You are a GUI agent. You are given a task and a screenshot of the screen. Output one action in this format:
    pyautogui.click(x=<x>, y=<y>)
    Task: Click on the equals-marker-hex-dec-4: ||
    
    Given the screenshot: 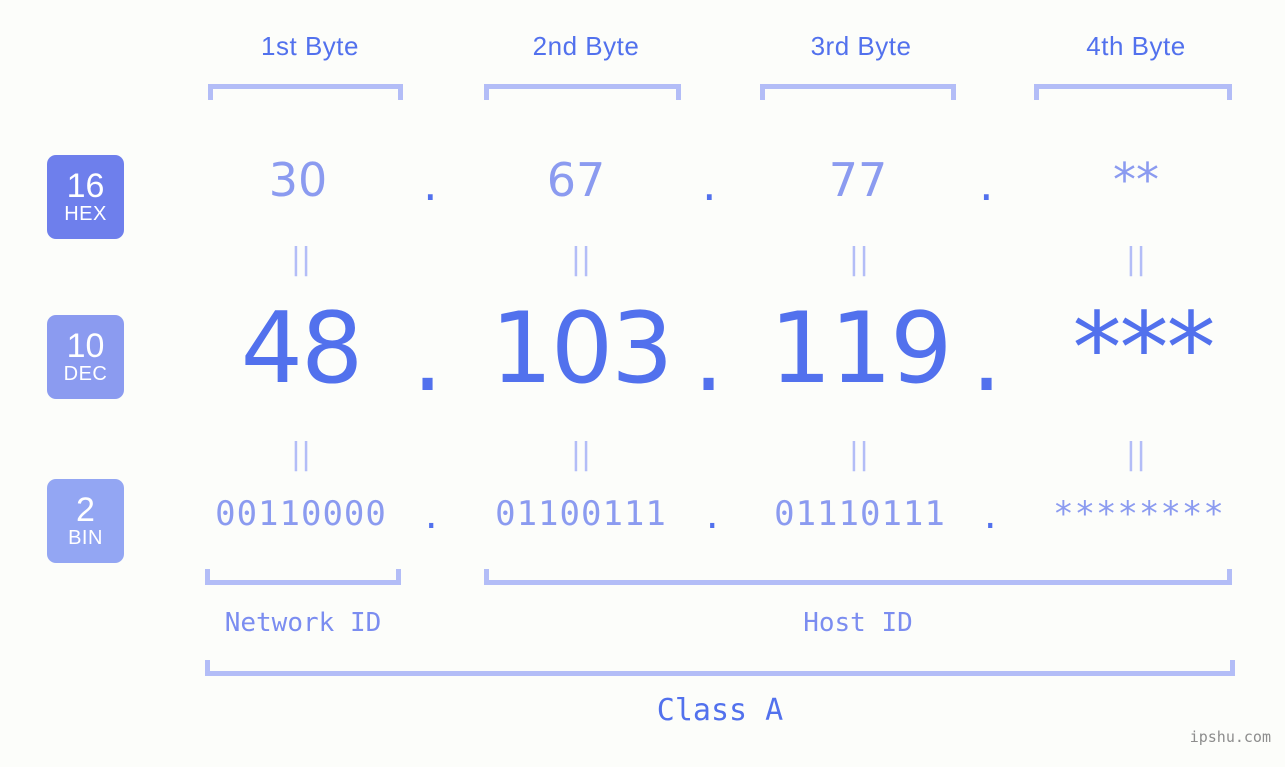 What is the action you would take?
    pyautogui.click(x=1136, y=259)
    